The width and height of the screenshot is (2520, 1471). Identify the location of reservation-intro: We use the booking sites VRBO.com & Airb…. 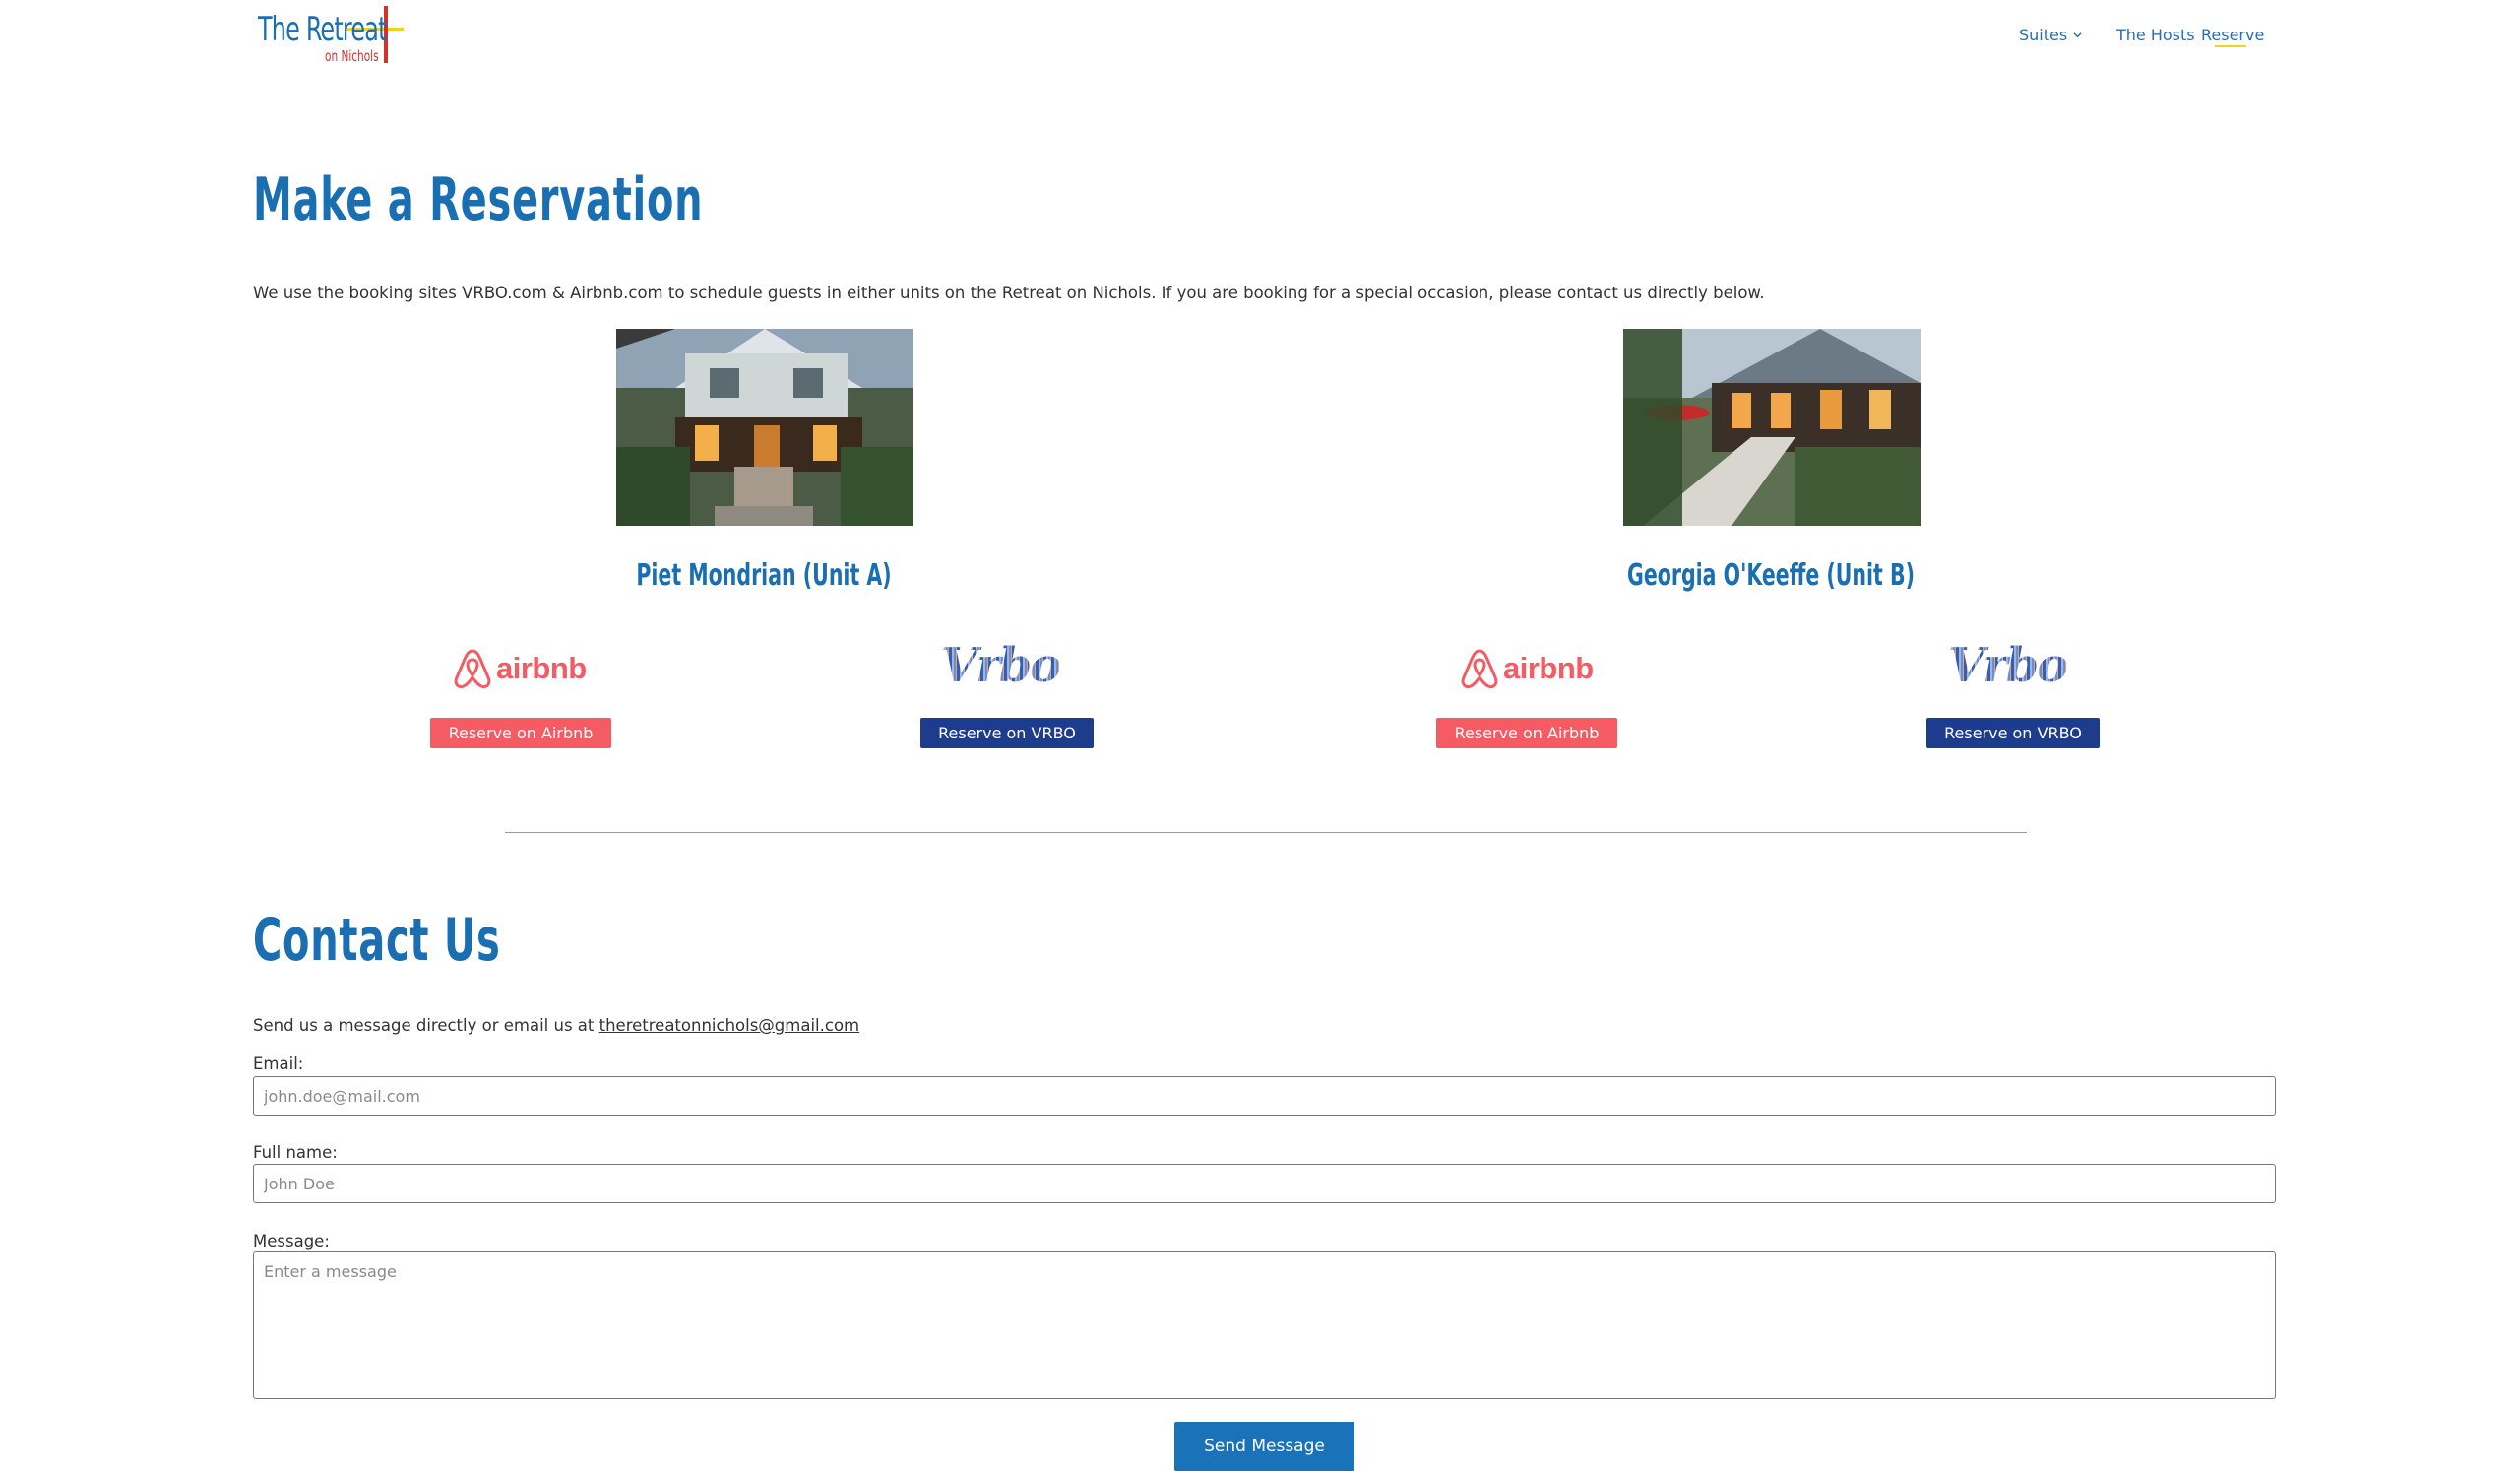
(1009, 293).